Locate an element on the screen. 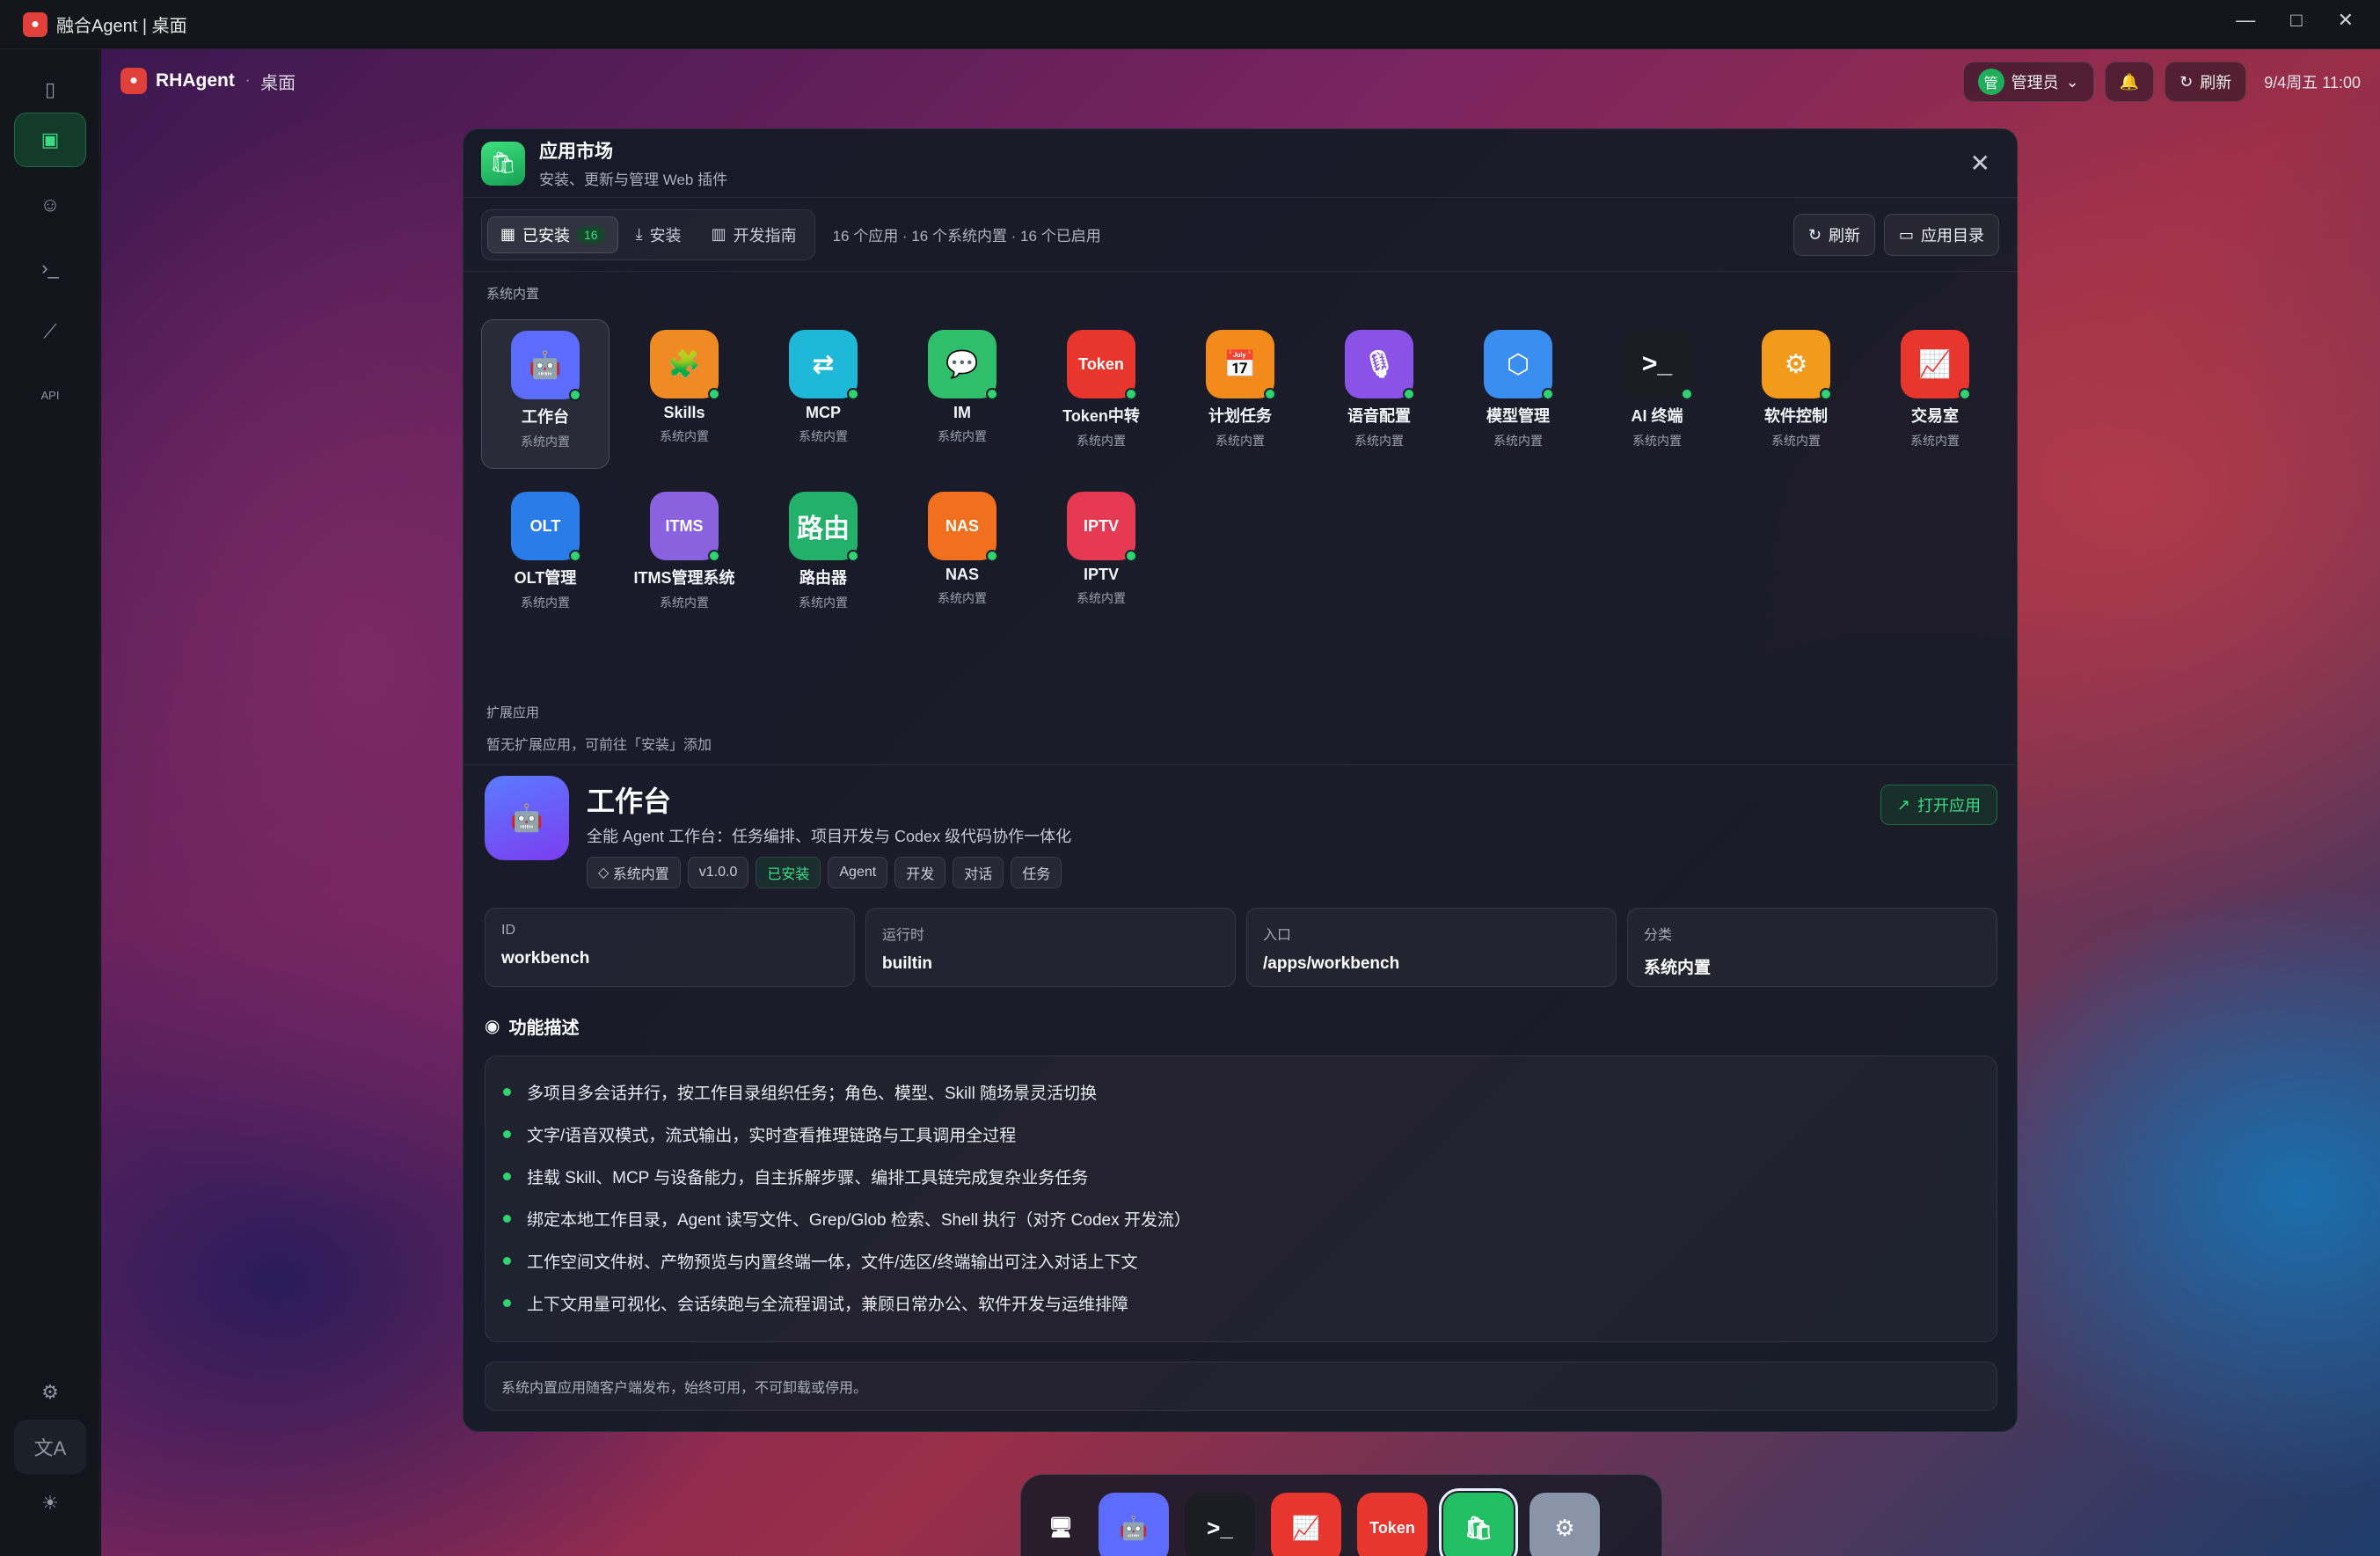  app-tile: ⚙ 软件控制 系统内置 is located at coordinates (1796, 394).